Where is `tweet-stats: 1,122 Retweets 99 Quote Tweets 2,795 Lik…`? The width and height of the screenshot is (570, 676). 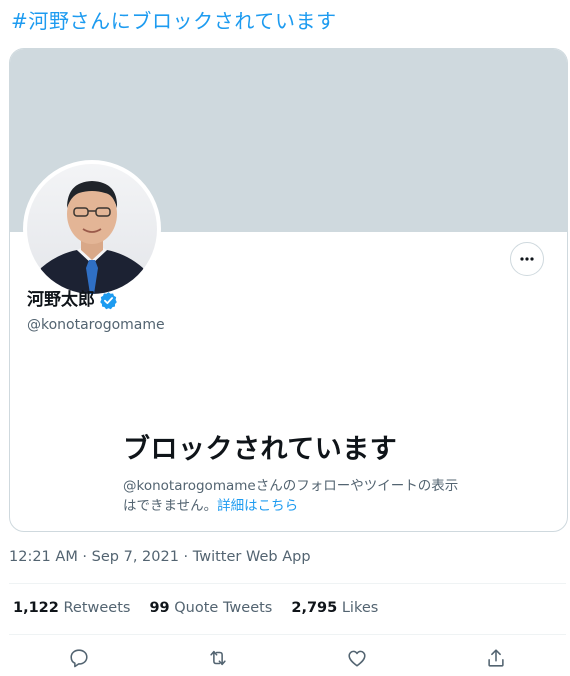
tweet-stats: 1,122 Retweets 99 Quote Tweets 2,795 Lik… is located at coordinates (205, 608).